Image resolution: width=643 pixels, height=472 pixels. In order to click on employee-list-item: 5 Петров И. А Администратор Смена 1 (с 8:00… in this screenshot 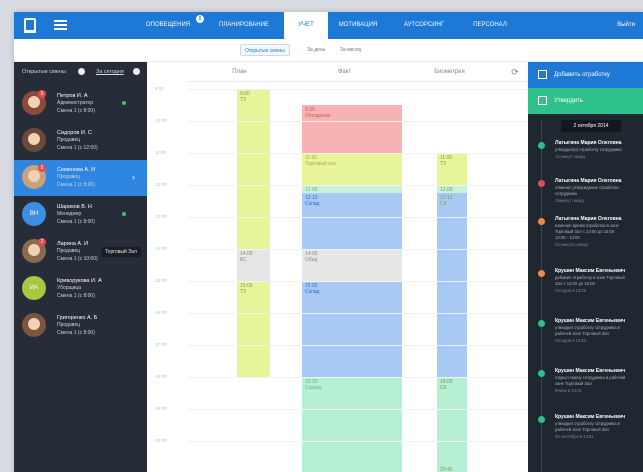, I will do `click(80, 104)`.